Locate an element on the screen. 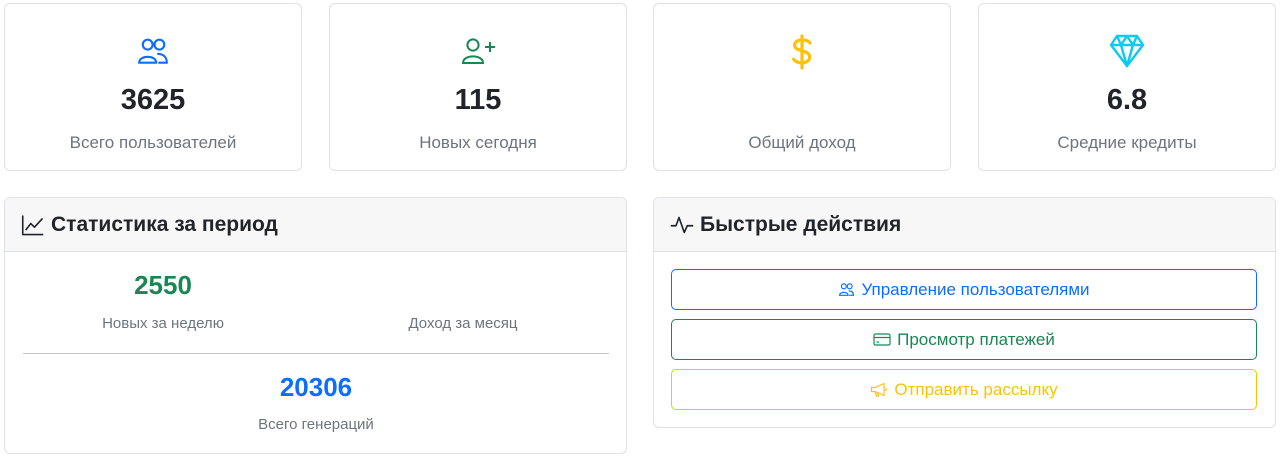 This screenshot has height=462, width=1280. stat-card-avg-credits: 6.8 Средние кредиты is located at coordinates (1127, 87).